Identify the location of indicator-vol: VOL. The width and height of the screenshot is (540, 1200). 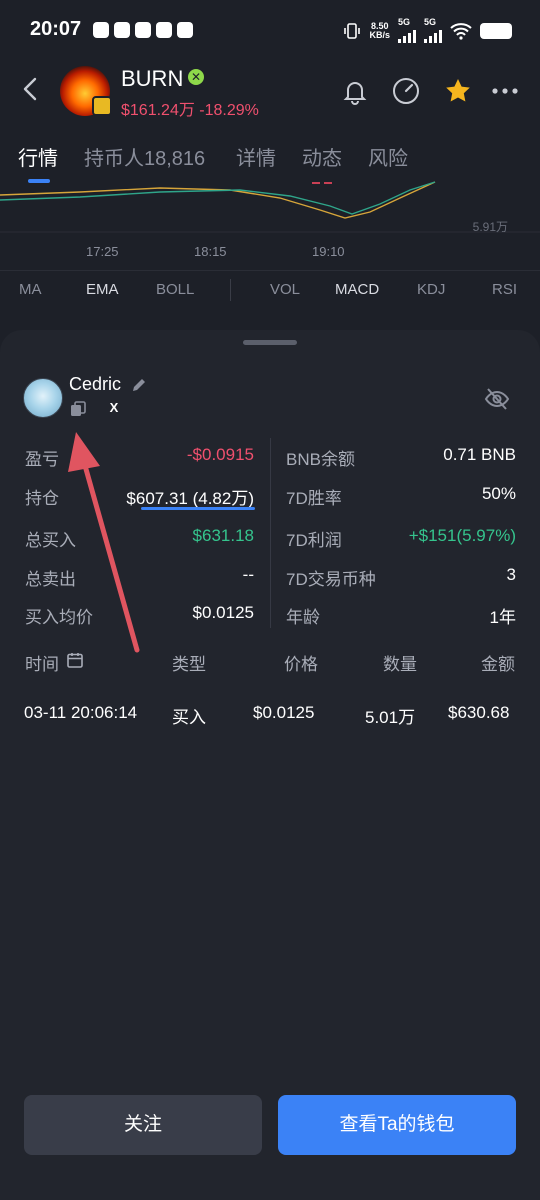
(285, 289).